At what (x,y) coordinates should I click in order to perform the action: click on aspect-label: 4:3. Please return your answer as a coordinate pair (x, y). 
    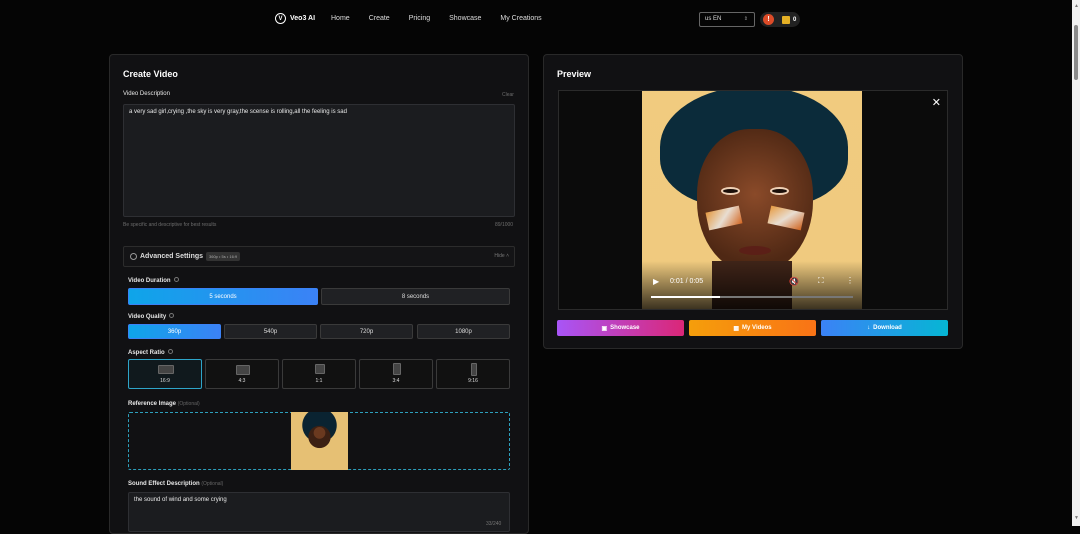
    Looking at the image, I should click on (242, 381).